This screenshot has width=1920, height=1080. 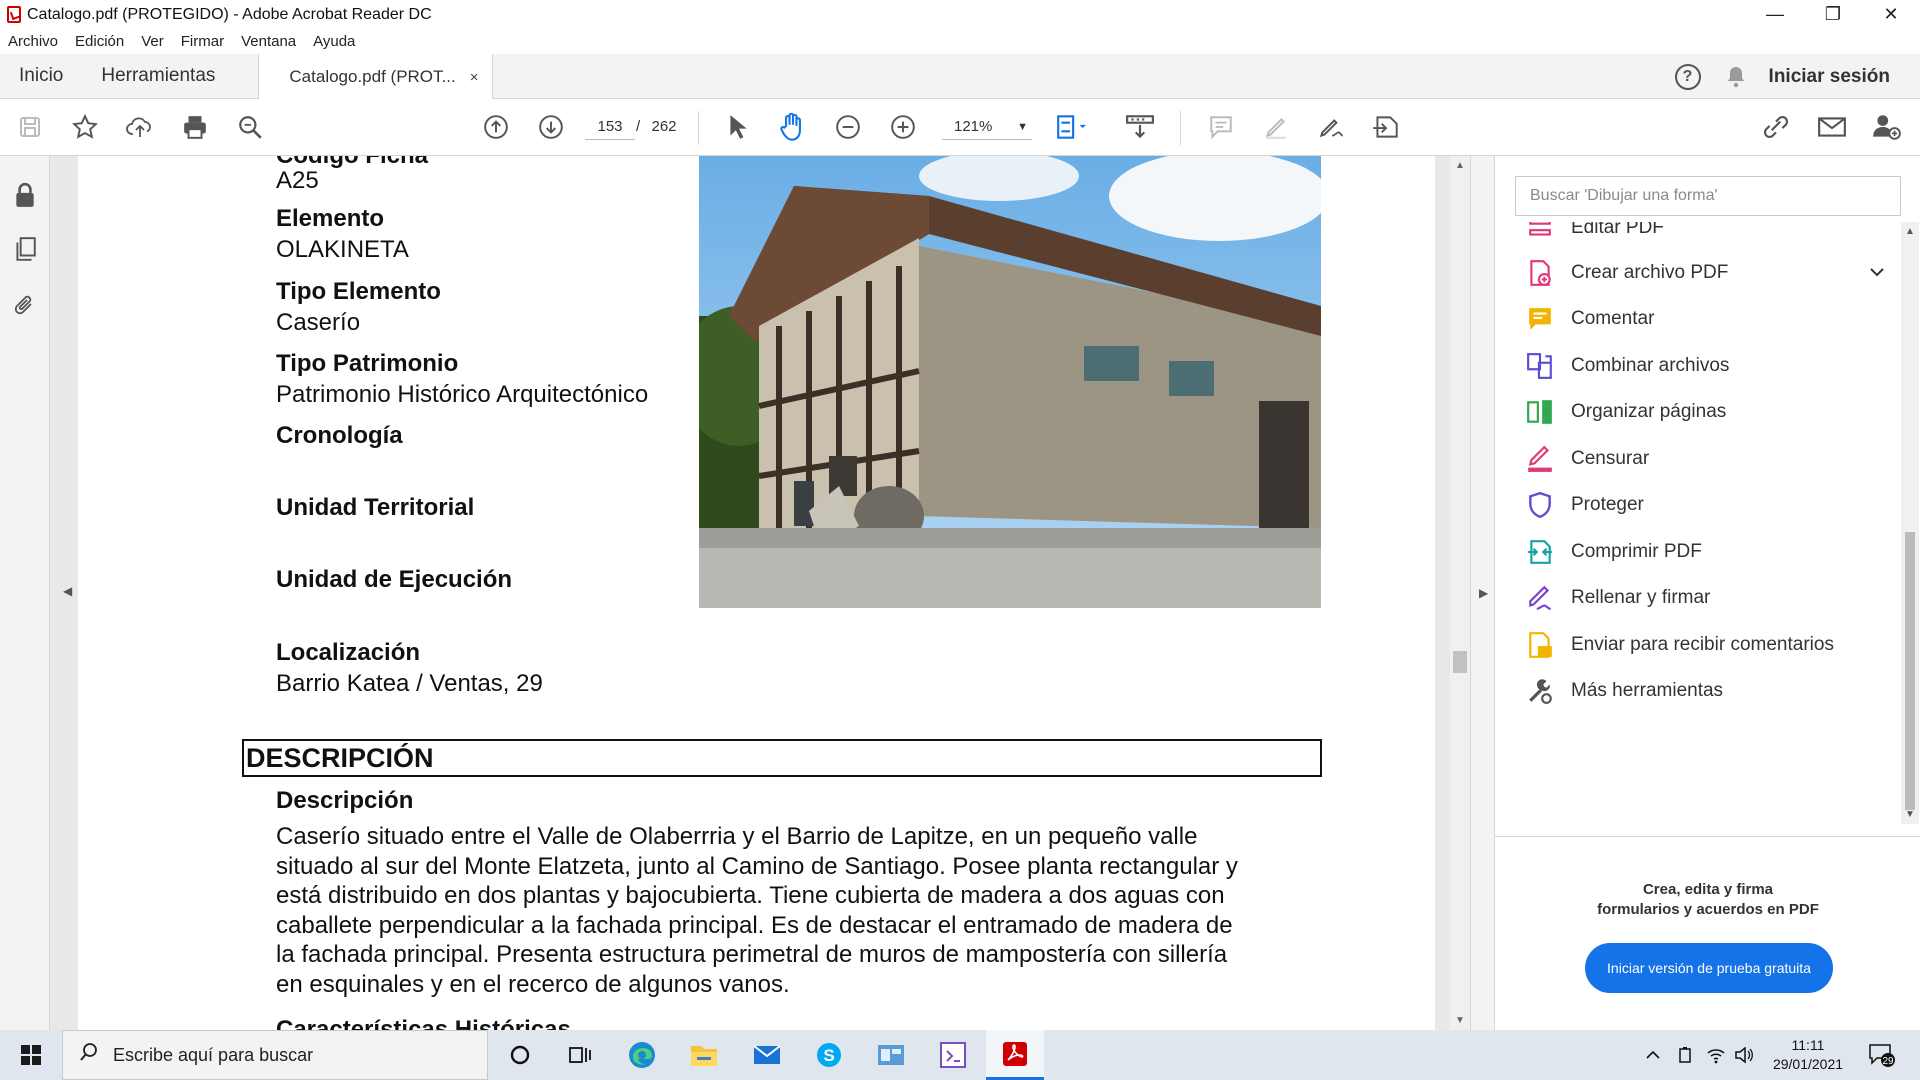 What do you see at coordinates (1714, 645) in the screenshot?
I see `tool-enviar-comentarios: Enviar para recibir comentarios` at bounding box center [1714, 645].